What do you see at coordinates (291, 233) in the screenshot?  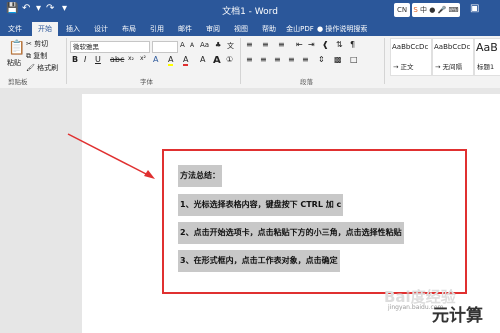 I see `step-line: 2、点击开始选项卡，点击粘贴下方的小三角，点击选择性粘贴` at bounding box center [291, 233].